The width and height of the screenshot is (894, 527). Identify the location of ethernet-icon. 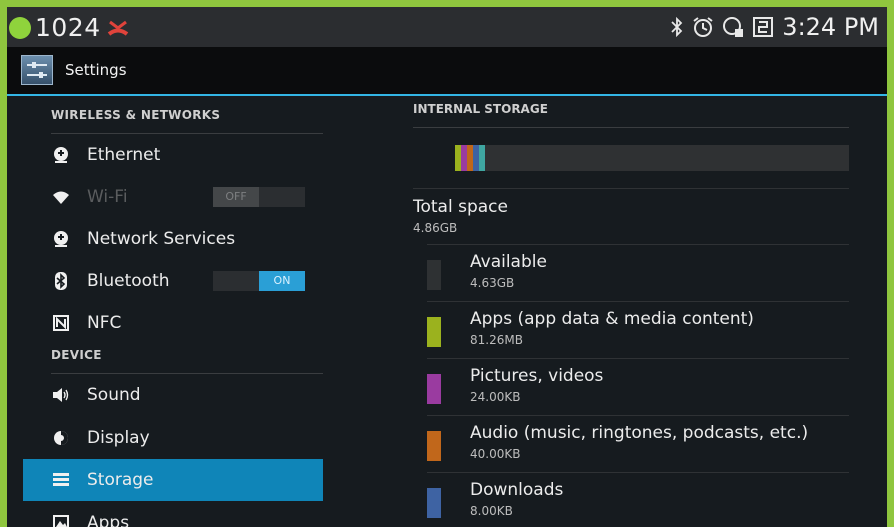
(61, 155).